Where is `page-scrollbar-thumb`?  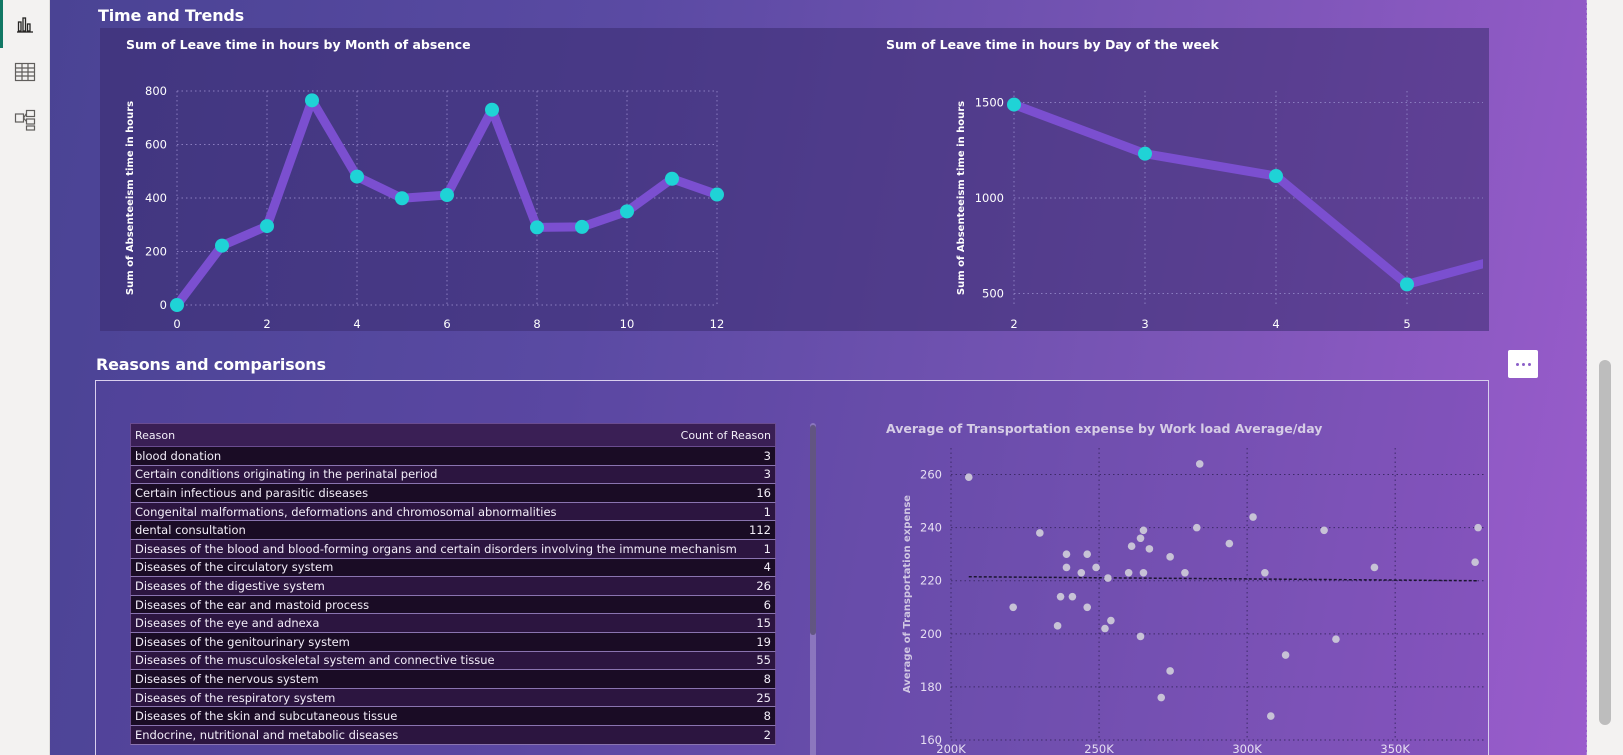 page-scrollbar-thumb is located at coordinates (1605, 542).